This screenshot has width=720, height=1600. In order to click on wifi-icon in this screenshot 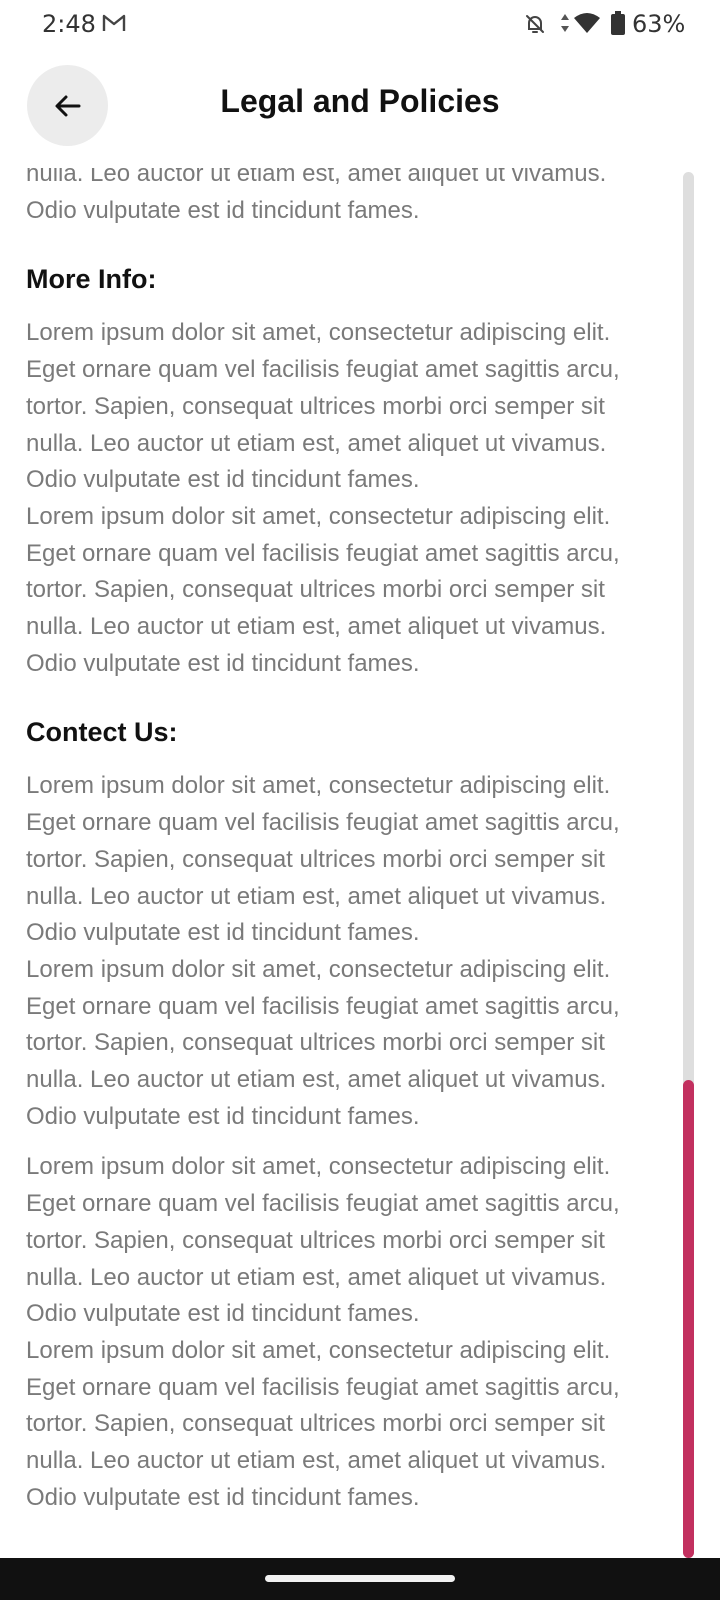, I will do `click(587, 23)`.